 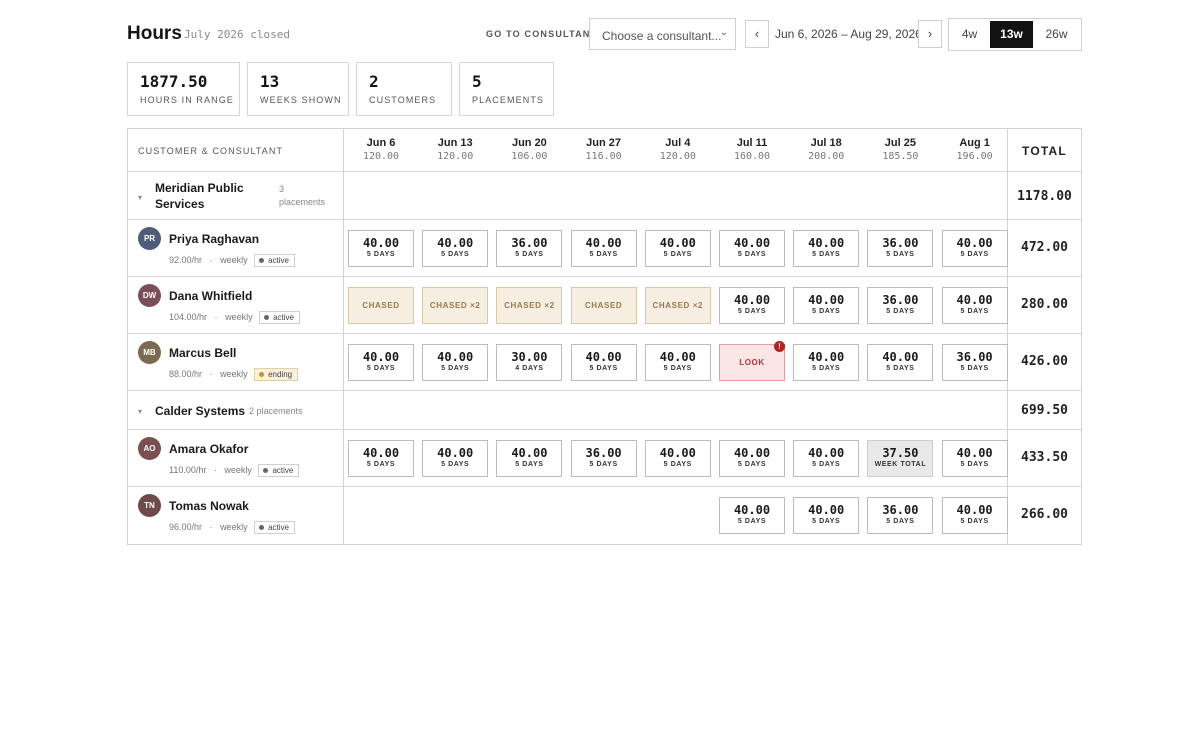 I want to click on hours-cell: 30.00 4 DAYS, so click(x=529, y=362).